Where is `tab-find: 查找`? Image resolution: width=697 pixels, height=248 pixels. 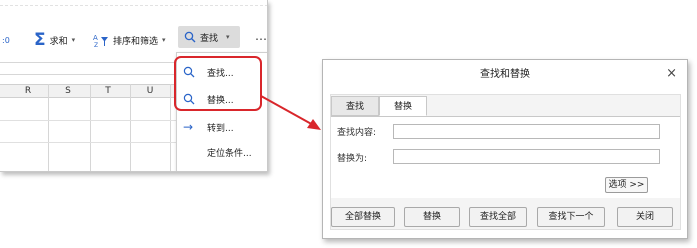
tab-find: 查找 is located at coordinates (355, 106).